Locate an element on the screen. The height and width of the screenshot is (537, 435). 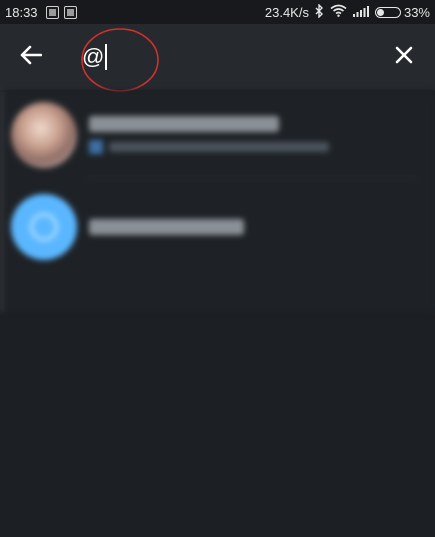
close-button is located at coordinates (404, 57).